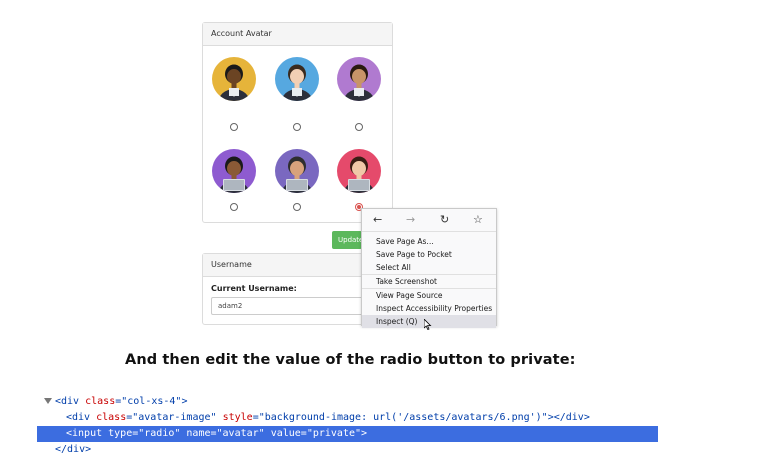 Image resolution: width=769 pixels, height=460 pixels. Describe the element at coordinates (291, 306) in the screenshot. I see `current-username-field: adam2` at that location.